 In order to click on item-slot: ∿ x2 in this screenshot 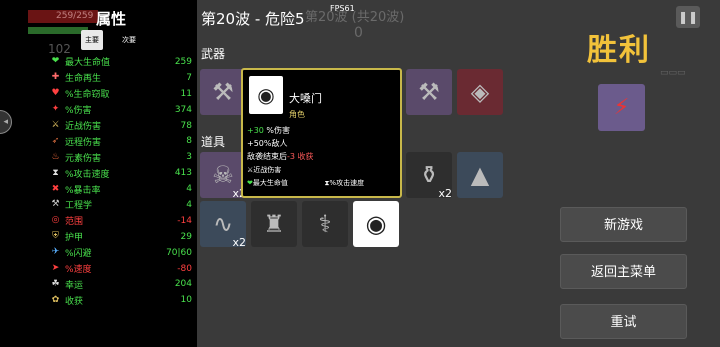, I will do `click(223, 225)`.